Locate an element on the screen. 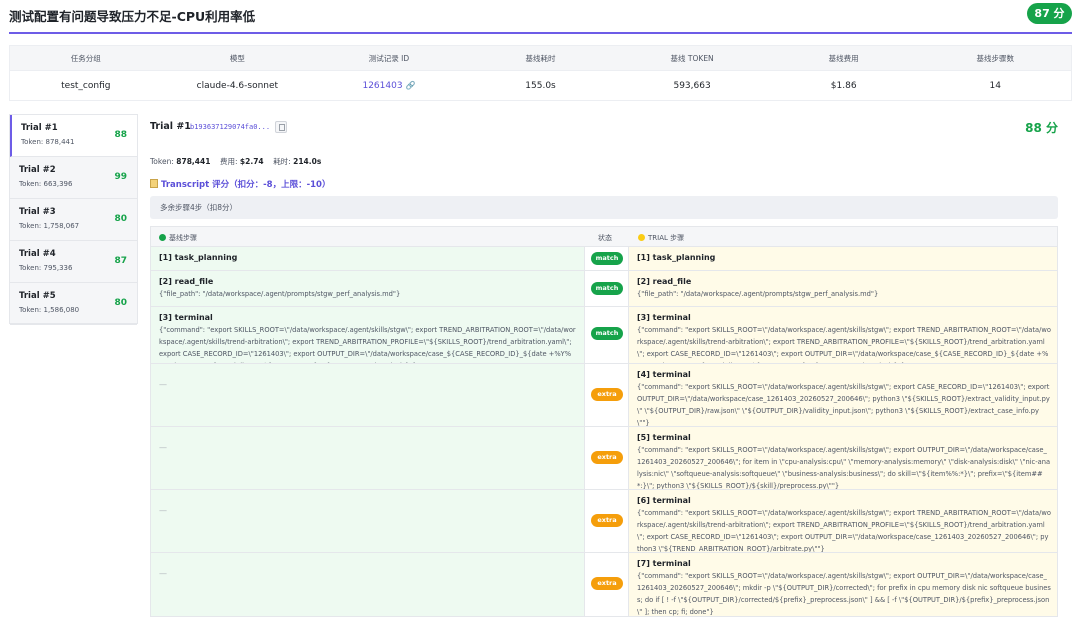 The image size is (1080, 617). trial-step-title: [1] task_planning is located at coordinates (676, 257).